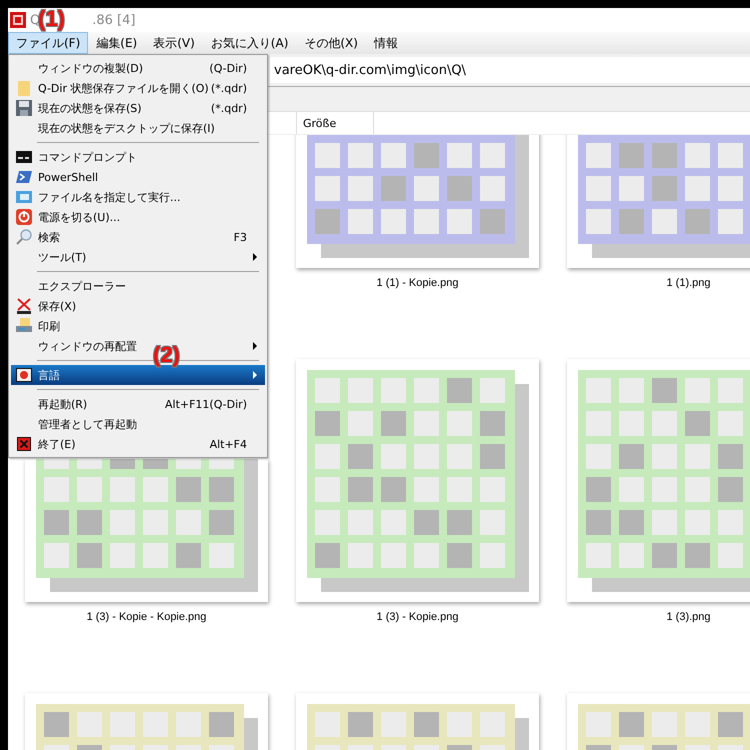 The image size is (750, 750). I want to click on crossed-tool-icon, so click(24, 306).